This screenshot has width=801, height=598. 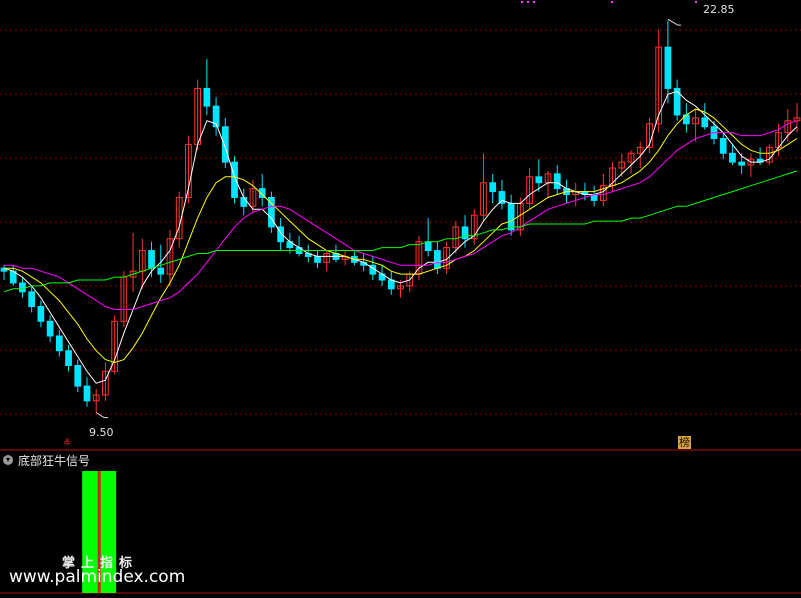 I want to click on low-pointer, so click(x=102, y=415).